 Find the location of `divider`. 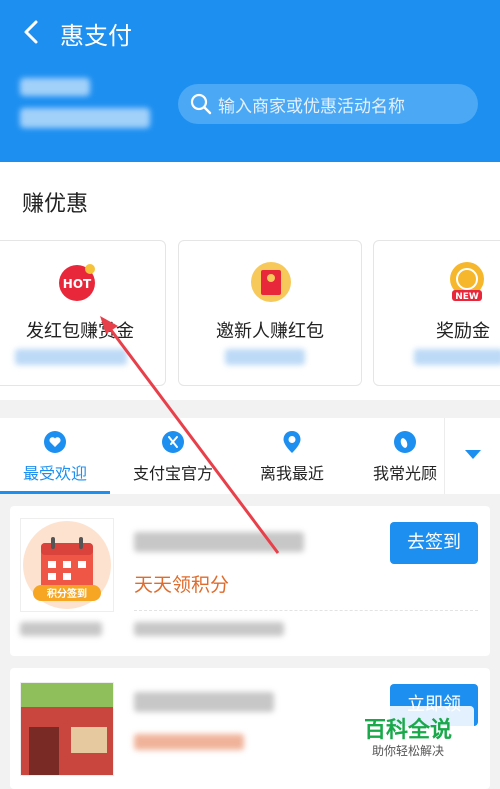

divider is located at coordinates (306, 610).